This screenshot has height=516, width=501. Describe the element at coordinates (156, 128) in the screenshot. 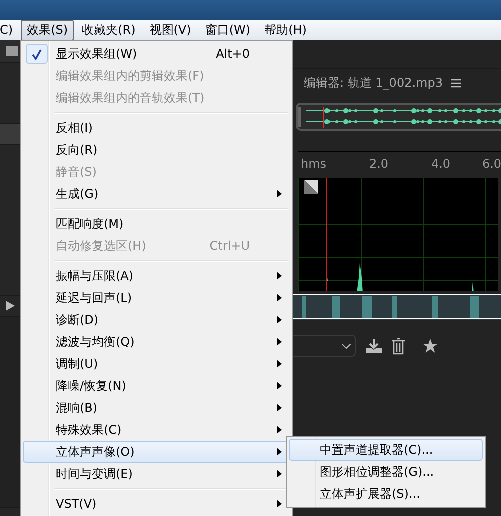

I see `menu-item: 反相(I)` at that location.